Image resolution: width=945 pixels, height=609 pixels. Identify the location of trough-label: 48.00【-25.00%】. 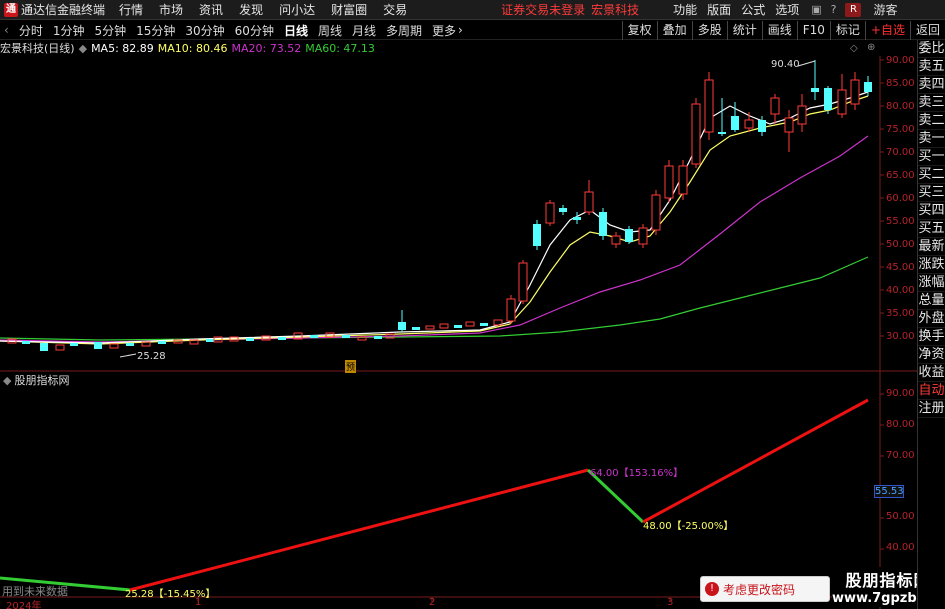
(688, 526).